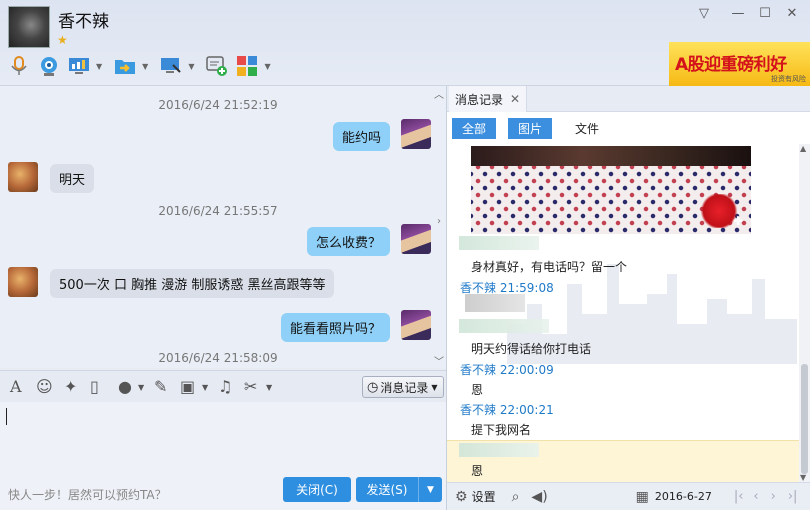 The image size is (810, 510). I want to click on apps-button, so click(247, 66).